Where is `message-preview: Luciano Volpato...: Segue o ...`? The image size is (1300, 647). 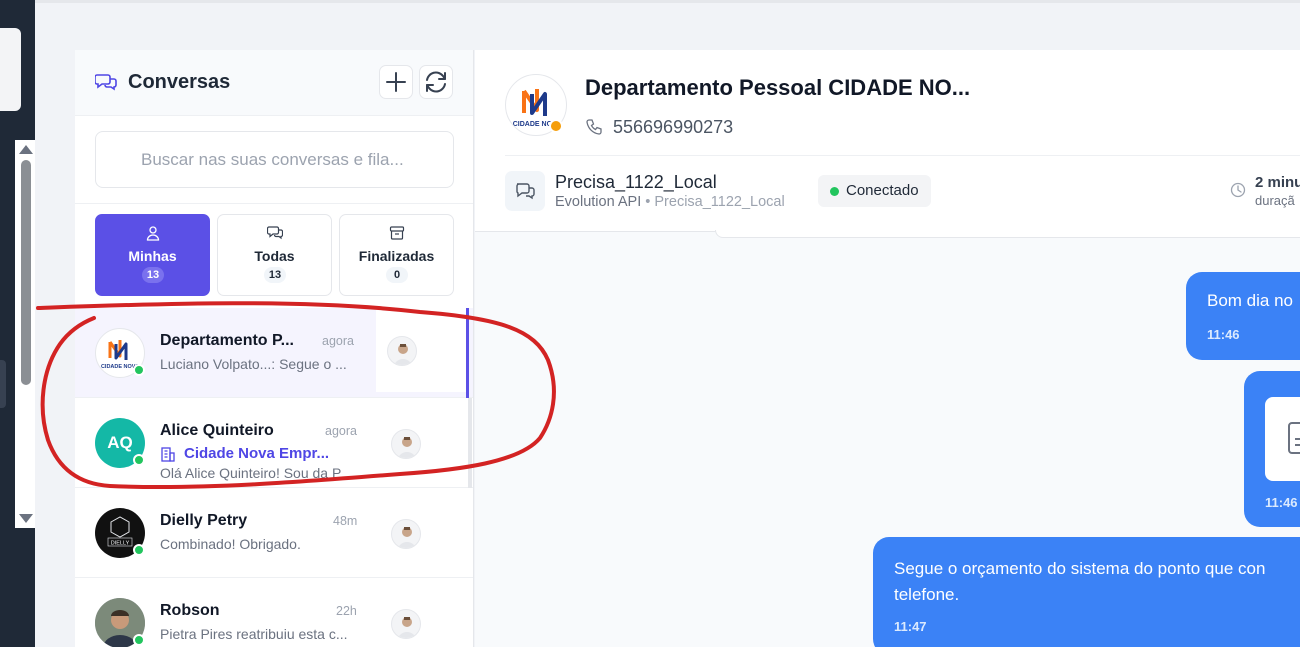 message-preview: Luciano Volpato...: Segue o ... is located at coordinates (253, 364).